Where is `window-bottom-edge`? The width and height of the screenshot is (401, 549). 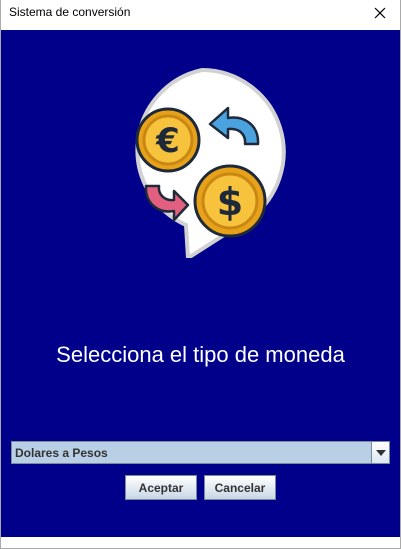 window-bottom-edge is located at coordinates (200, 542).